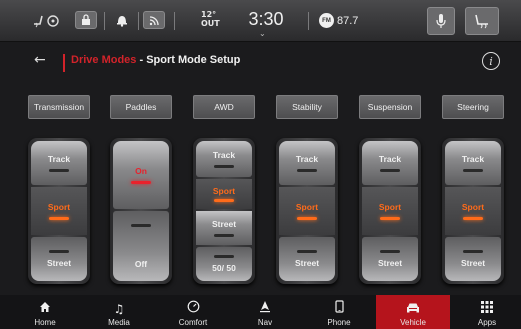 Image resolution: width=521 pixels, height=329 pixels. What do you see at coordinates (141, 171) in the screenshot?
I see `option-label: On` at bounding box center [141, 171].